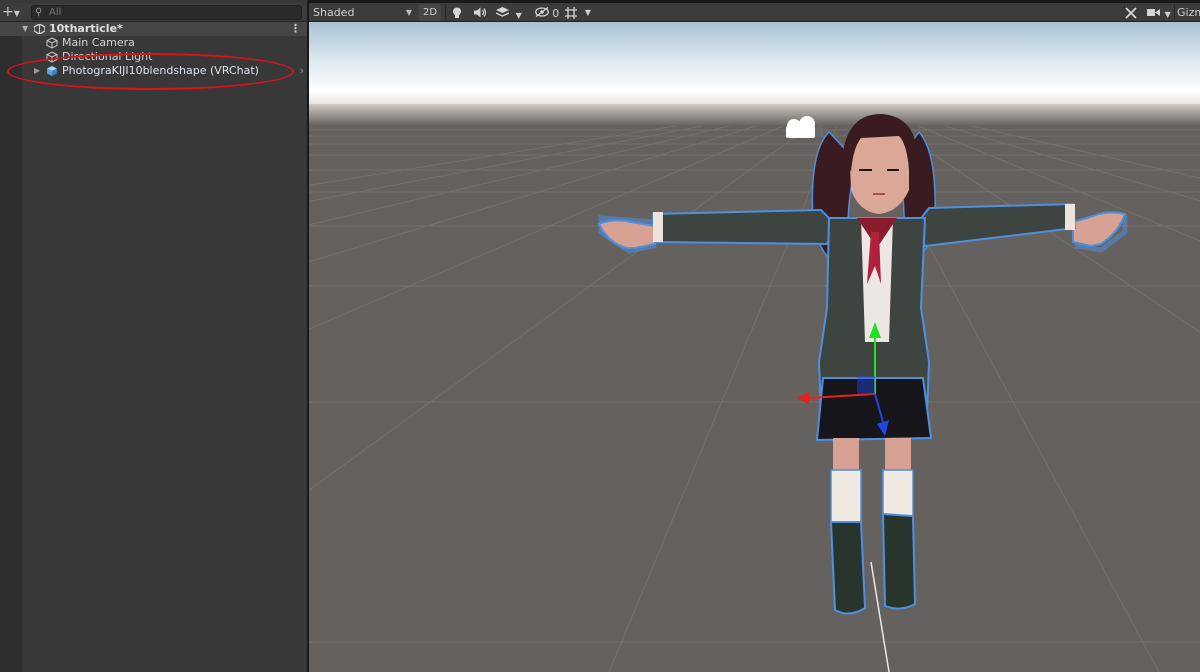  I want to click on unity-scene-icon, so click(39, 29).